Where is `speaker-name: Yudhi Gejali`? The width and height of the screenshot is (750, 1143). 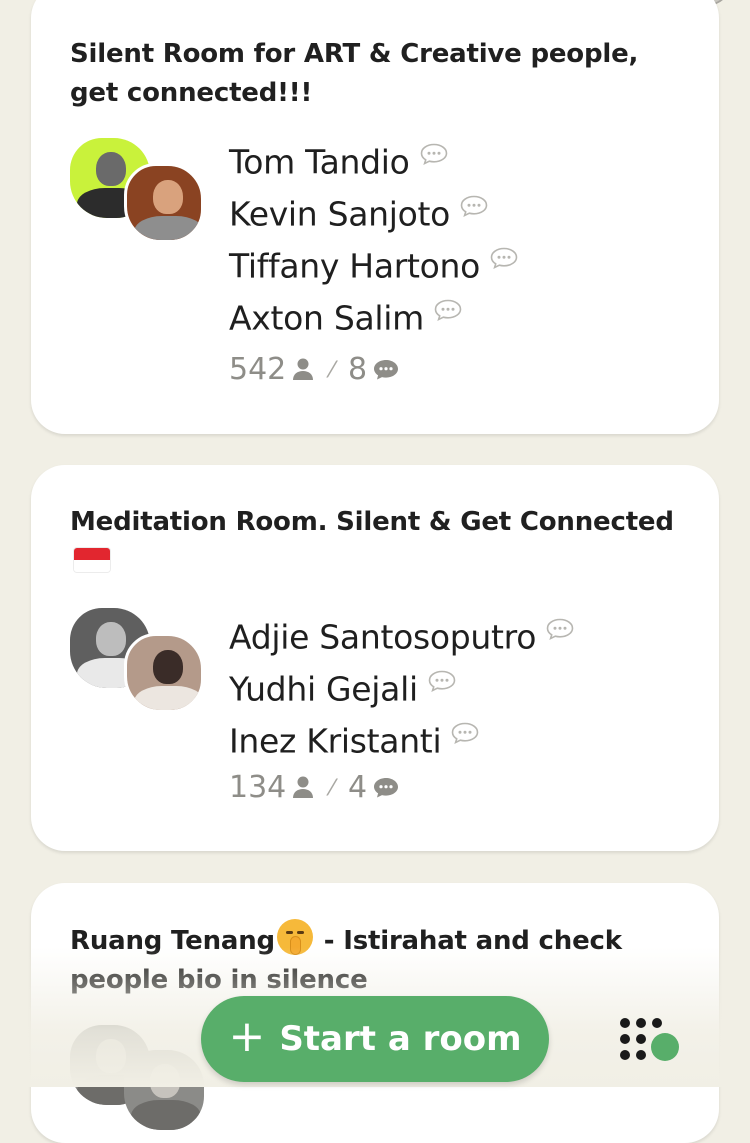 speaker-name: Yudhi Gejali is located at coordinates (323, 689).